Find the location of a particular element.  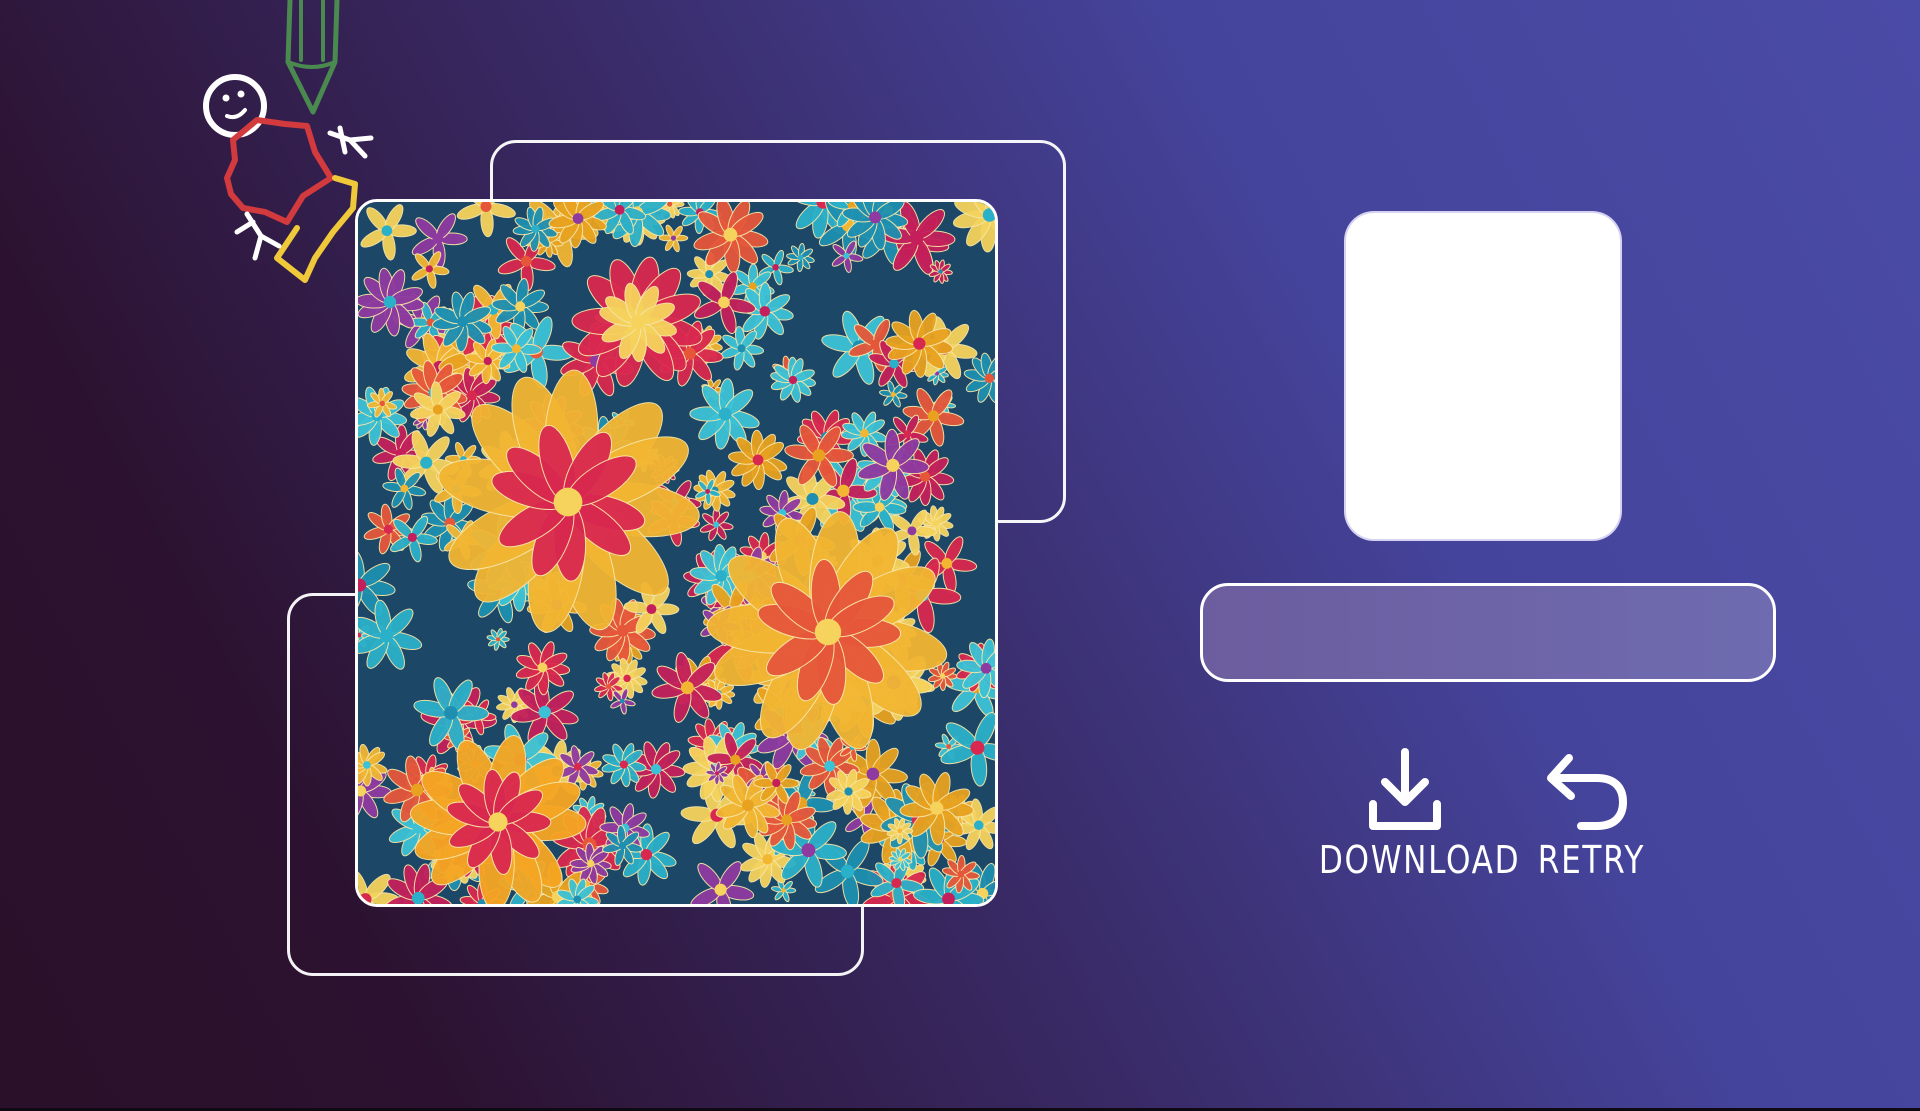

prompt-input-field is located at coordinates (1488, 632).